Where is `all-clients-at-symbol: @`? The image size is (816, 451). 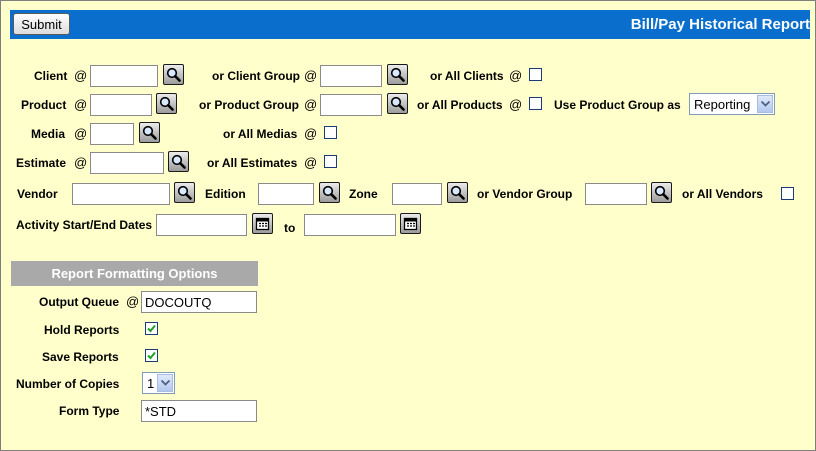
all-clients-at-symbol: @ is located at coordinates (516, 75).